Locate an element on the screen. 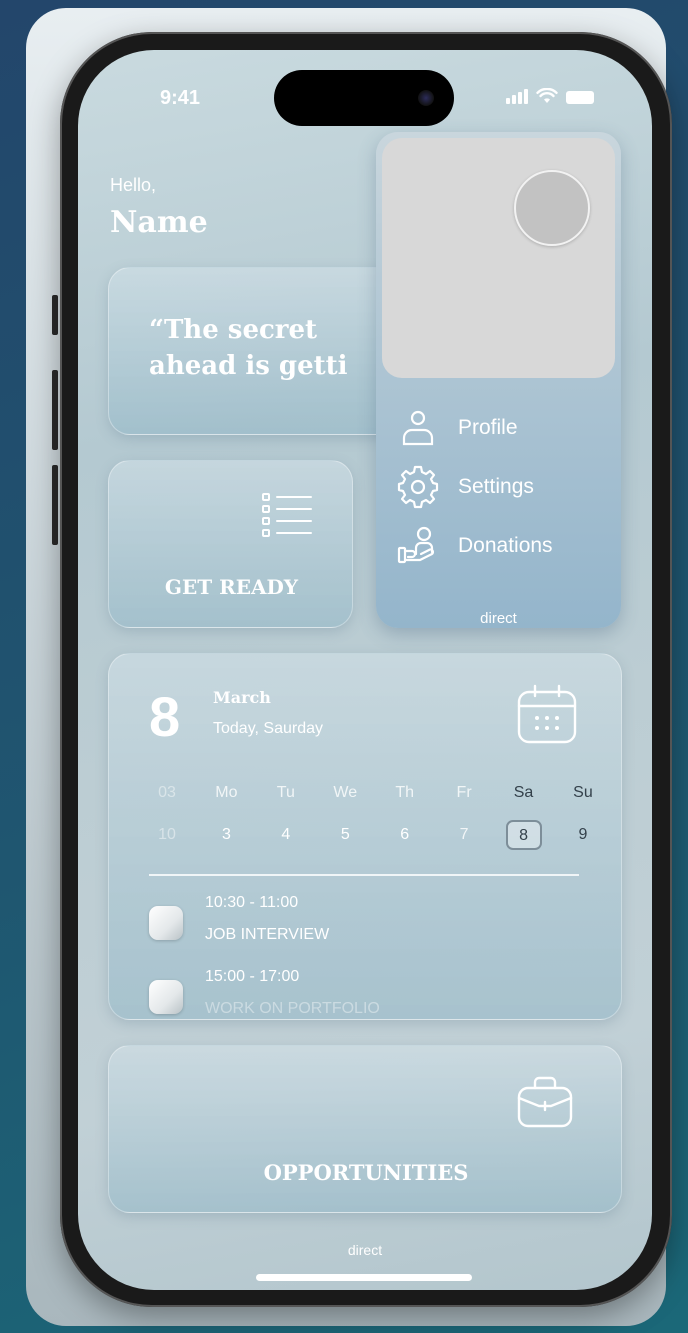 This screenshot has width=688, height=1333. weekday-label: Mo is located at coordinates (226, 792).